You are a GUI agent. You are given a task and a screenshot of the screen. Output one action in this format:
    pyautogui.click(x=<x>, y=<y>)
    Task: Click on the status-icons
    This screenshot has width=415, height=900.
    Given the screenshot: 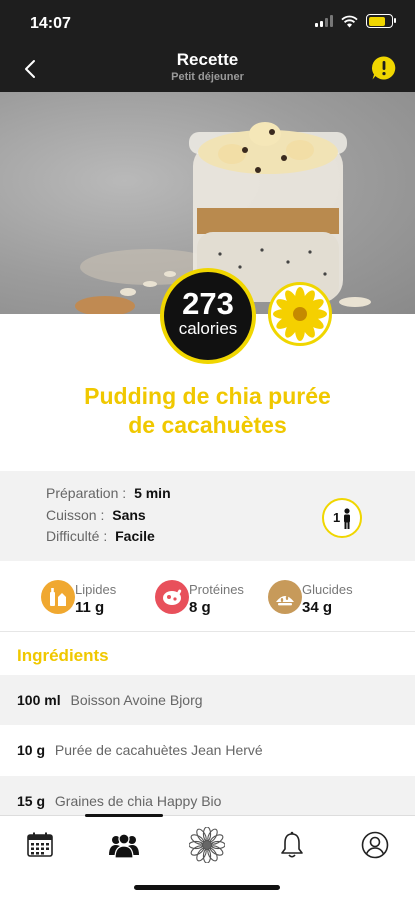 What is the action you would take?
    pyautogui.click(x=355, y=21)
    